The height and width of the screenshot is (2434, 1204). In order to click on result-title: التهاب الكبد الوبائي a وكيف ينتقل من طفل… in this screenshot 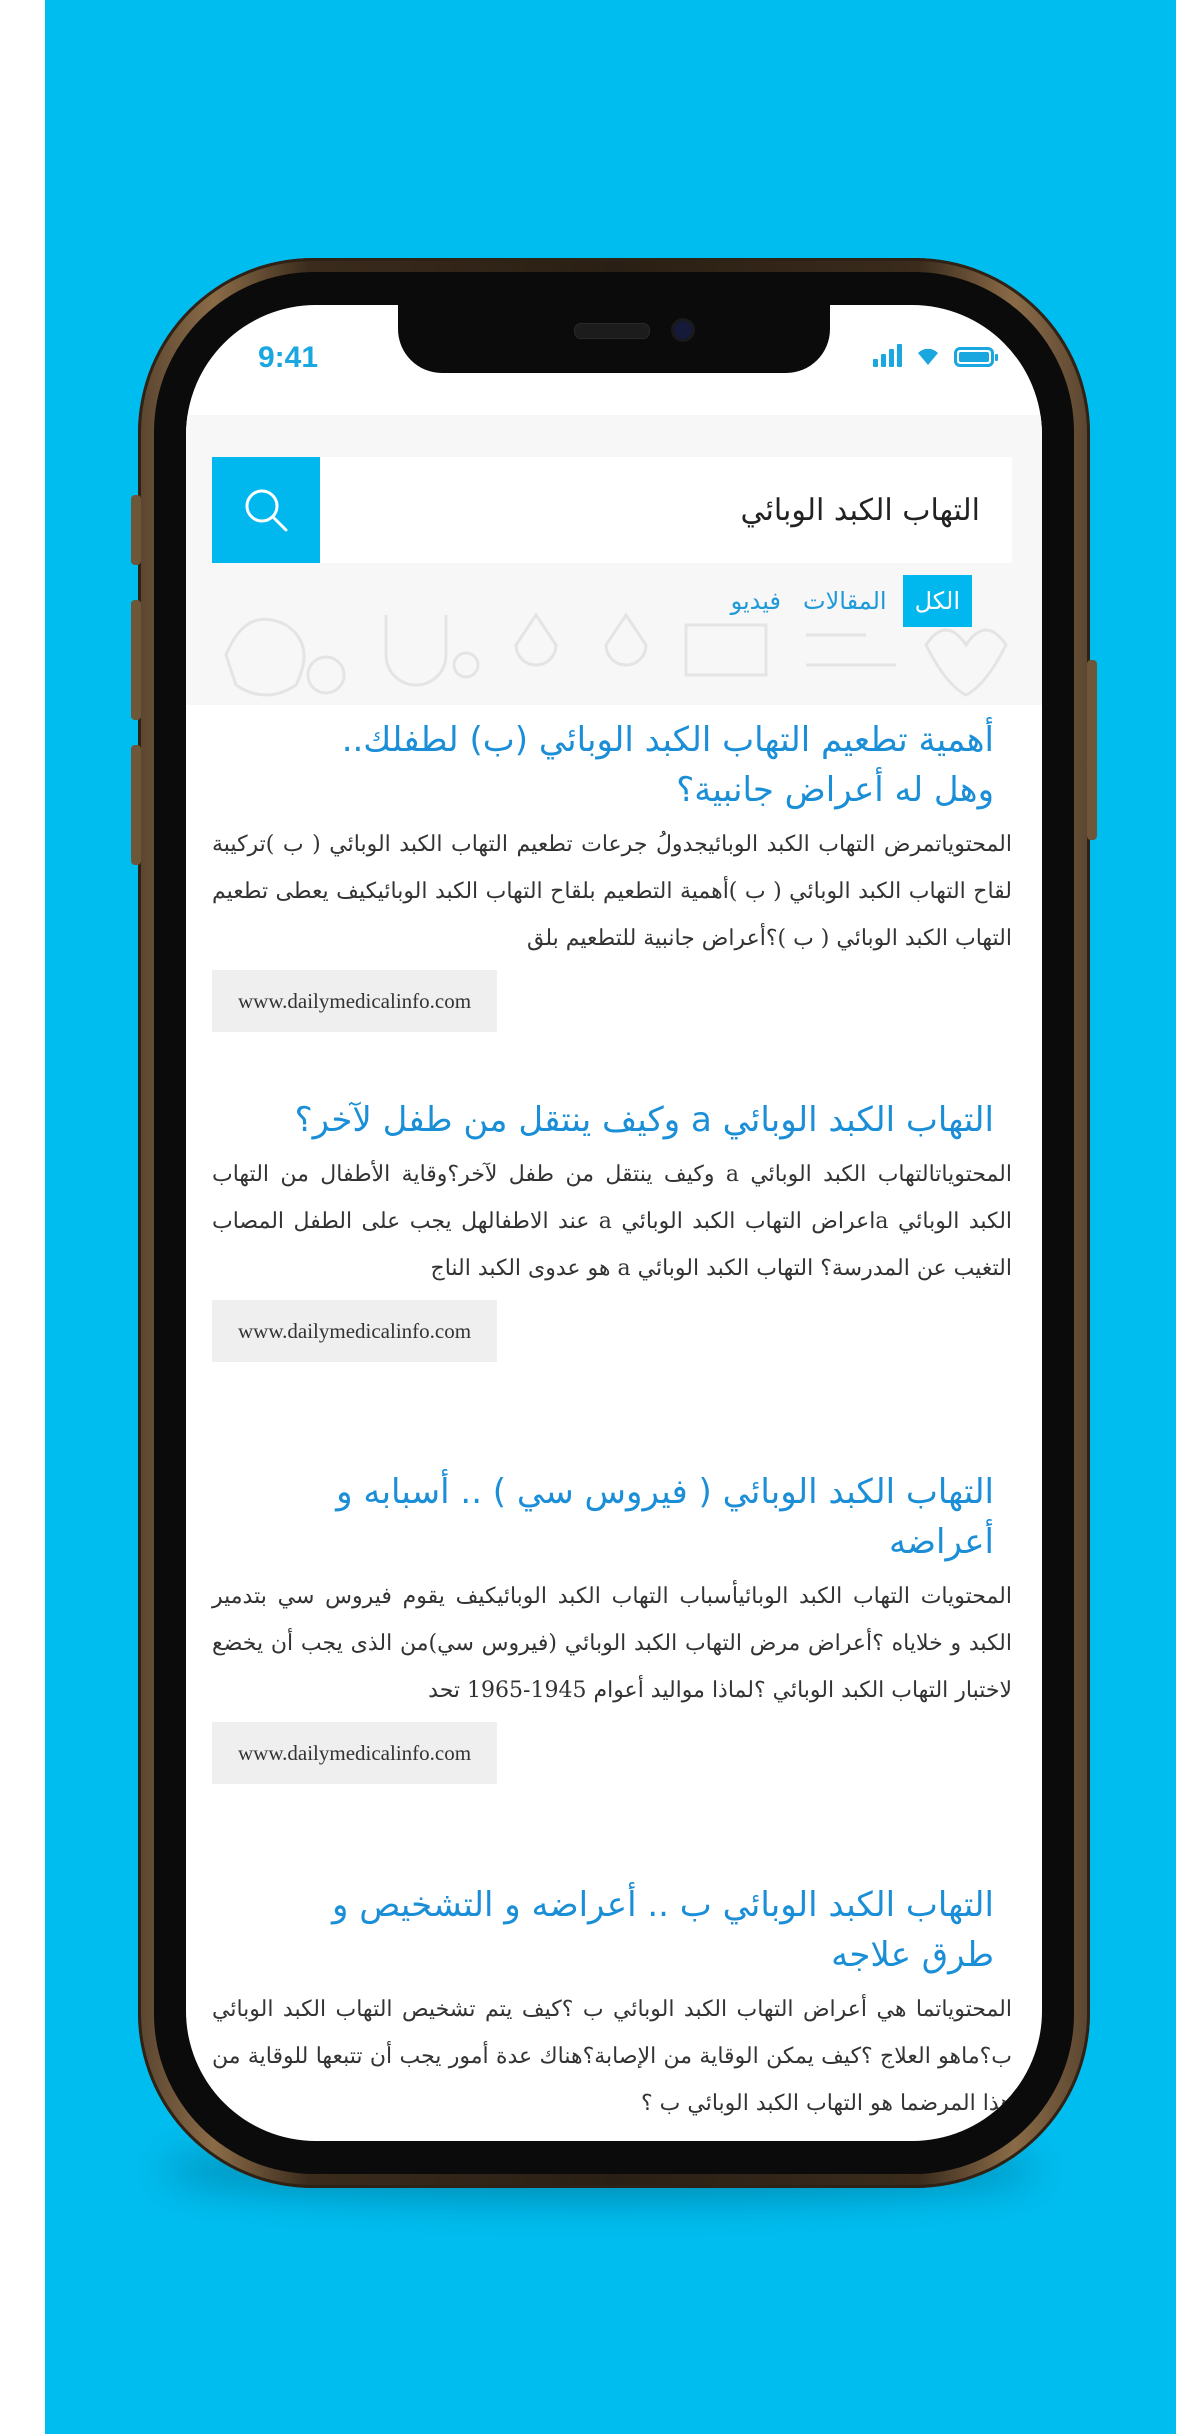, I will do `click(612, 1120)`.